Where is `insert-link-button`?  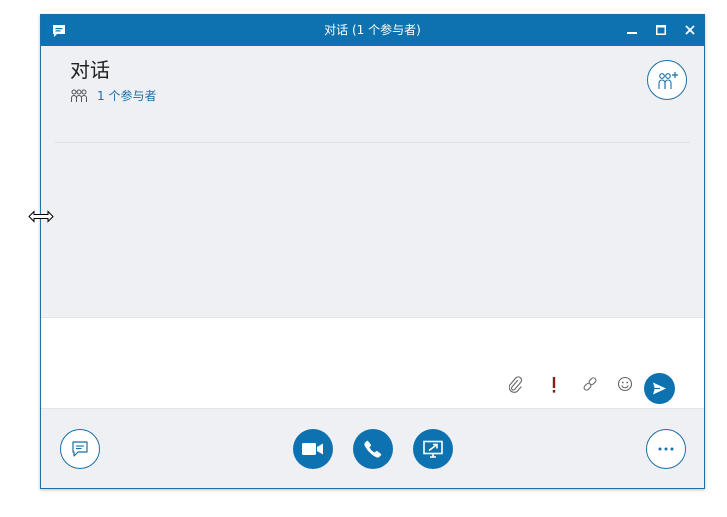
insert-link-button is located at coordinates (590, 386).